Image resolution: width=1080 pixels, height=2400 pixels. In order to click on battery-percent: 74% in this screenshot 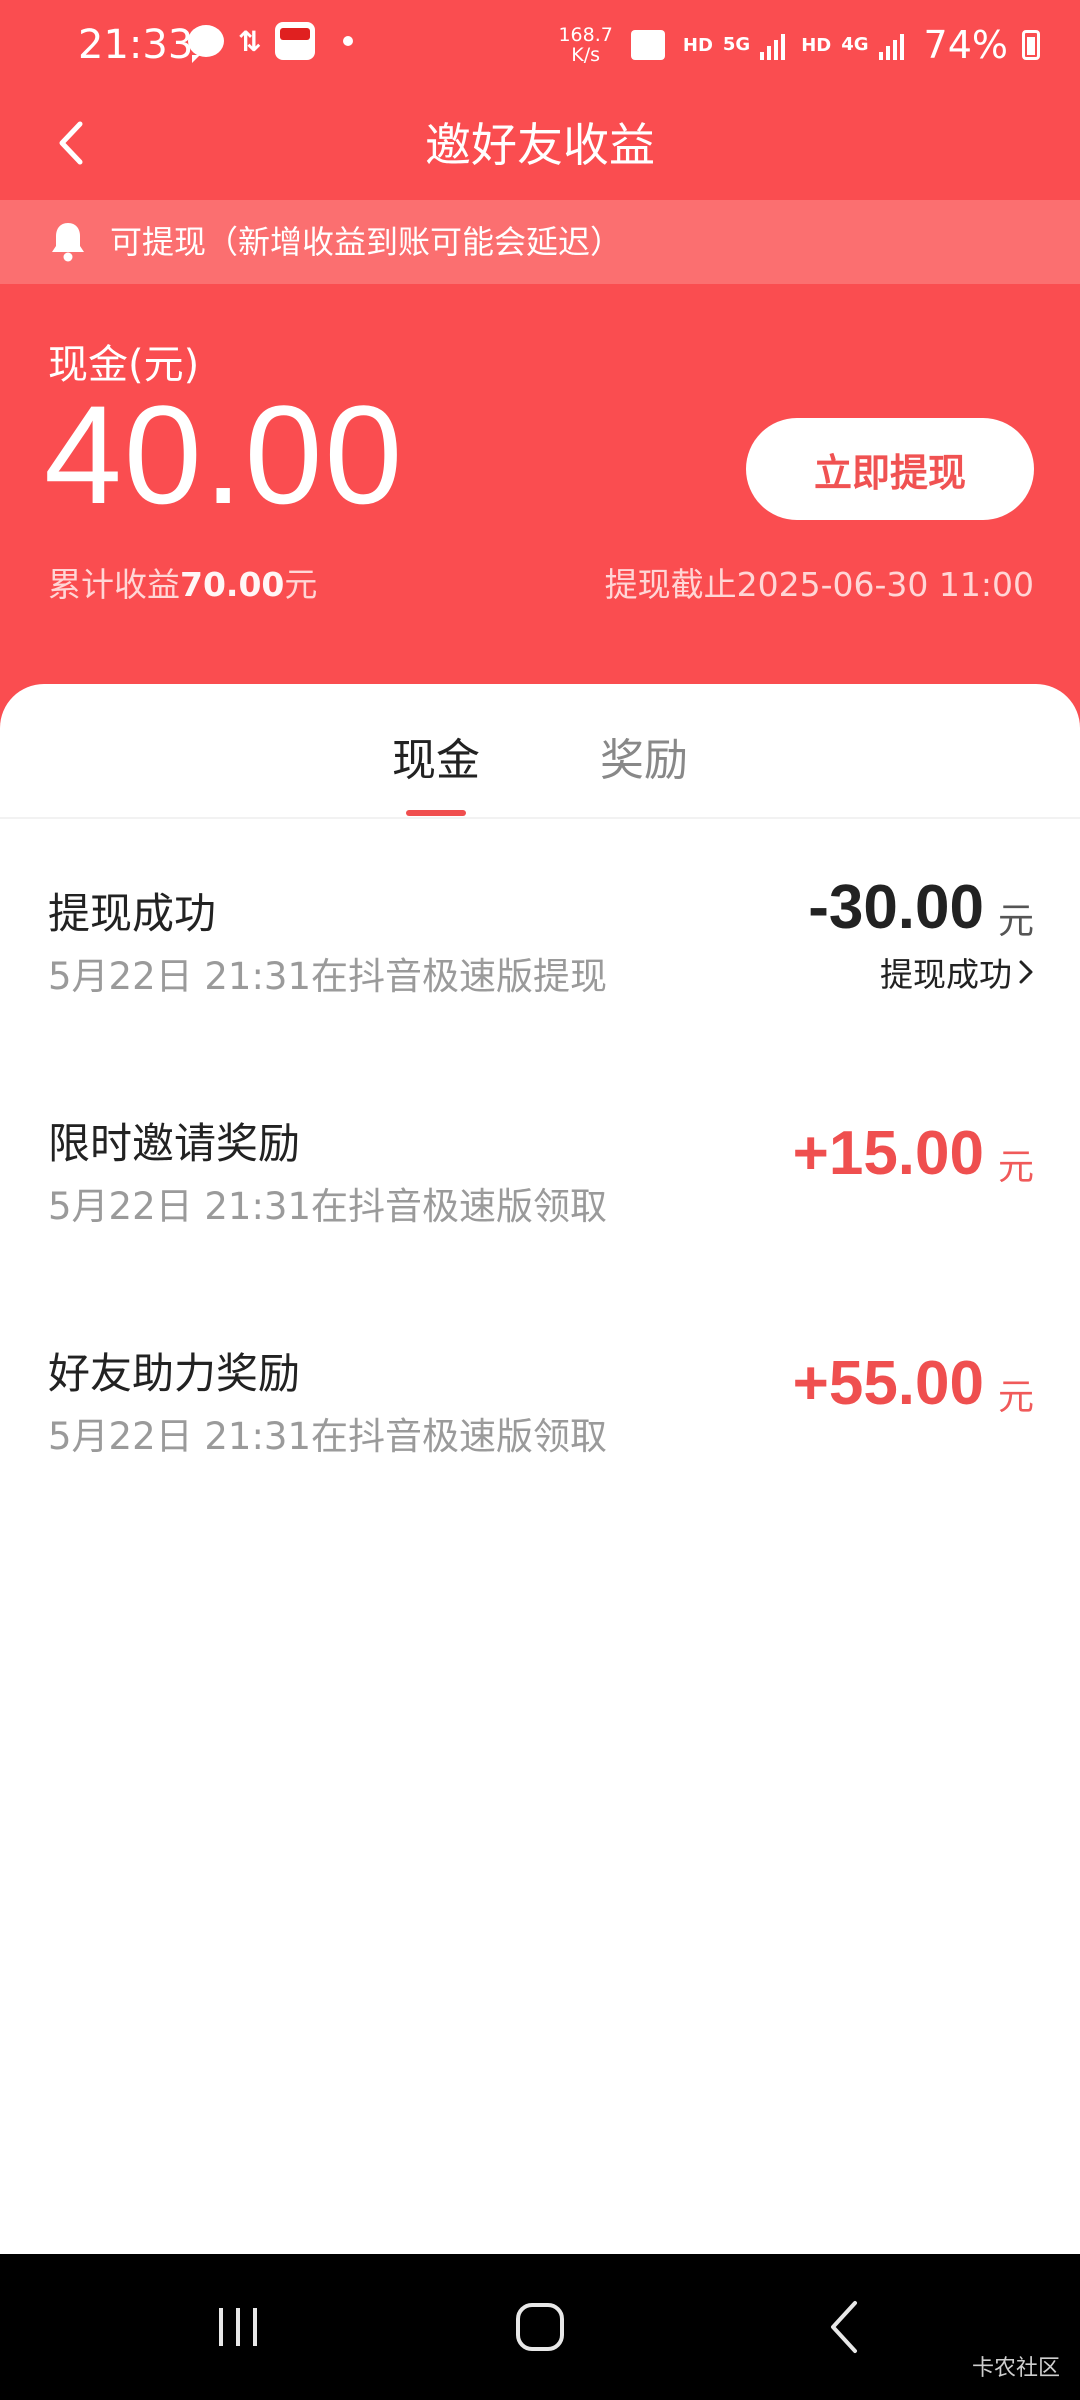, I will do `click(965, 45)`.